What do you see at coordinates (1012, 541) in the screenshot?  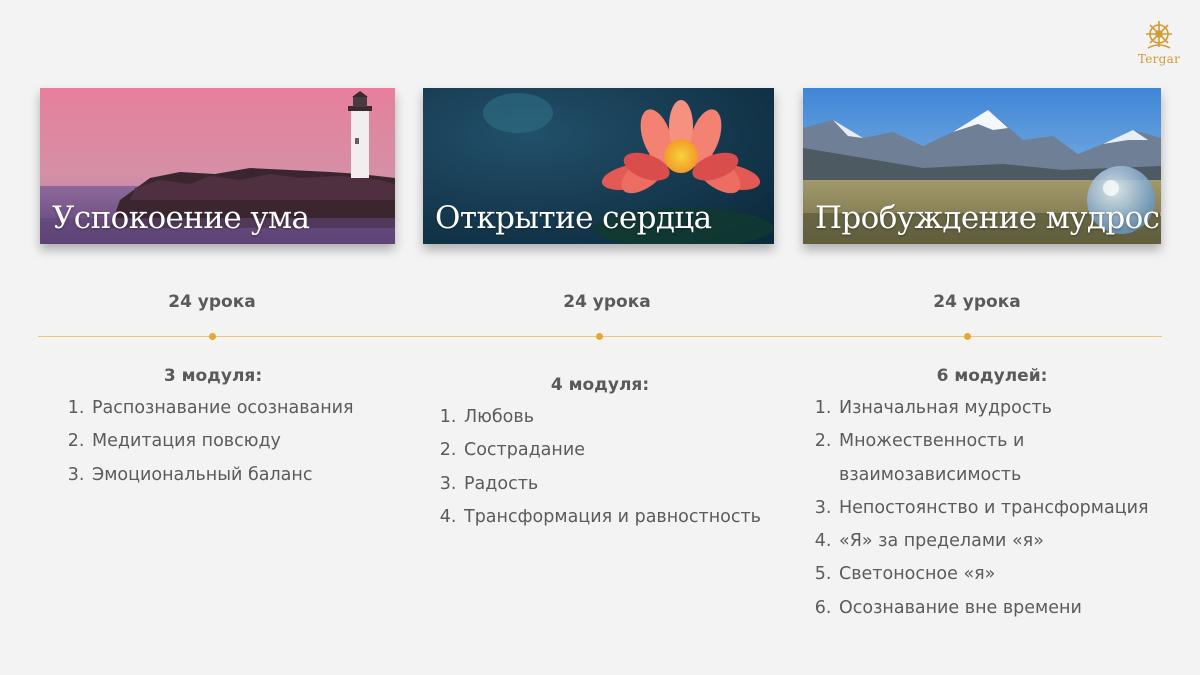 I see `module-item: «Я» за пределами «я»` at bounding box center [1012, 541].